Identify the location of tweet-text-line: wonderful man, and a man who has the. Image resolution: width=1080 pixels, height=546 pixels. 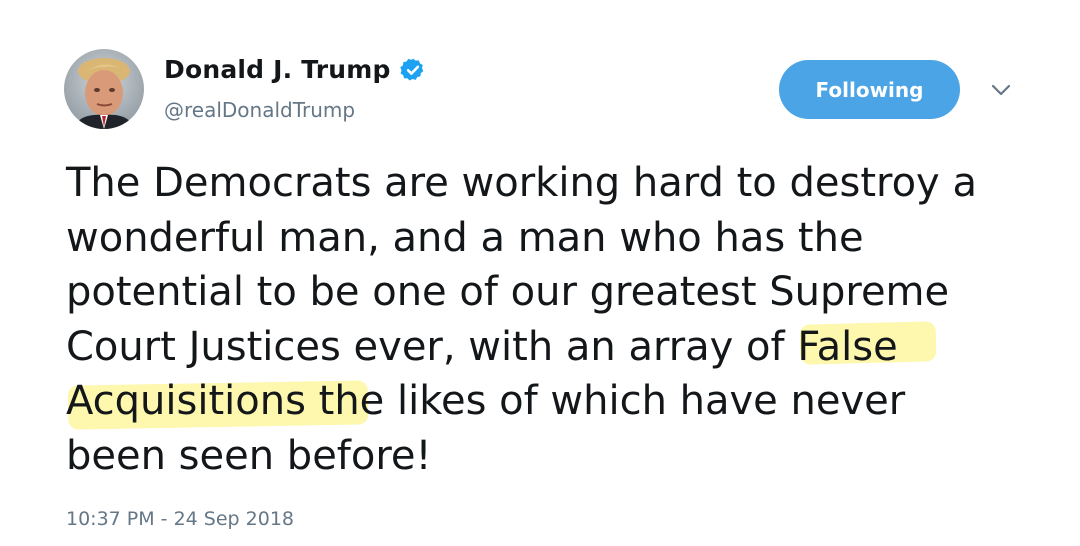
(465, 237).